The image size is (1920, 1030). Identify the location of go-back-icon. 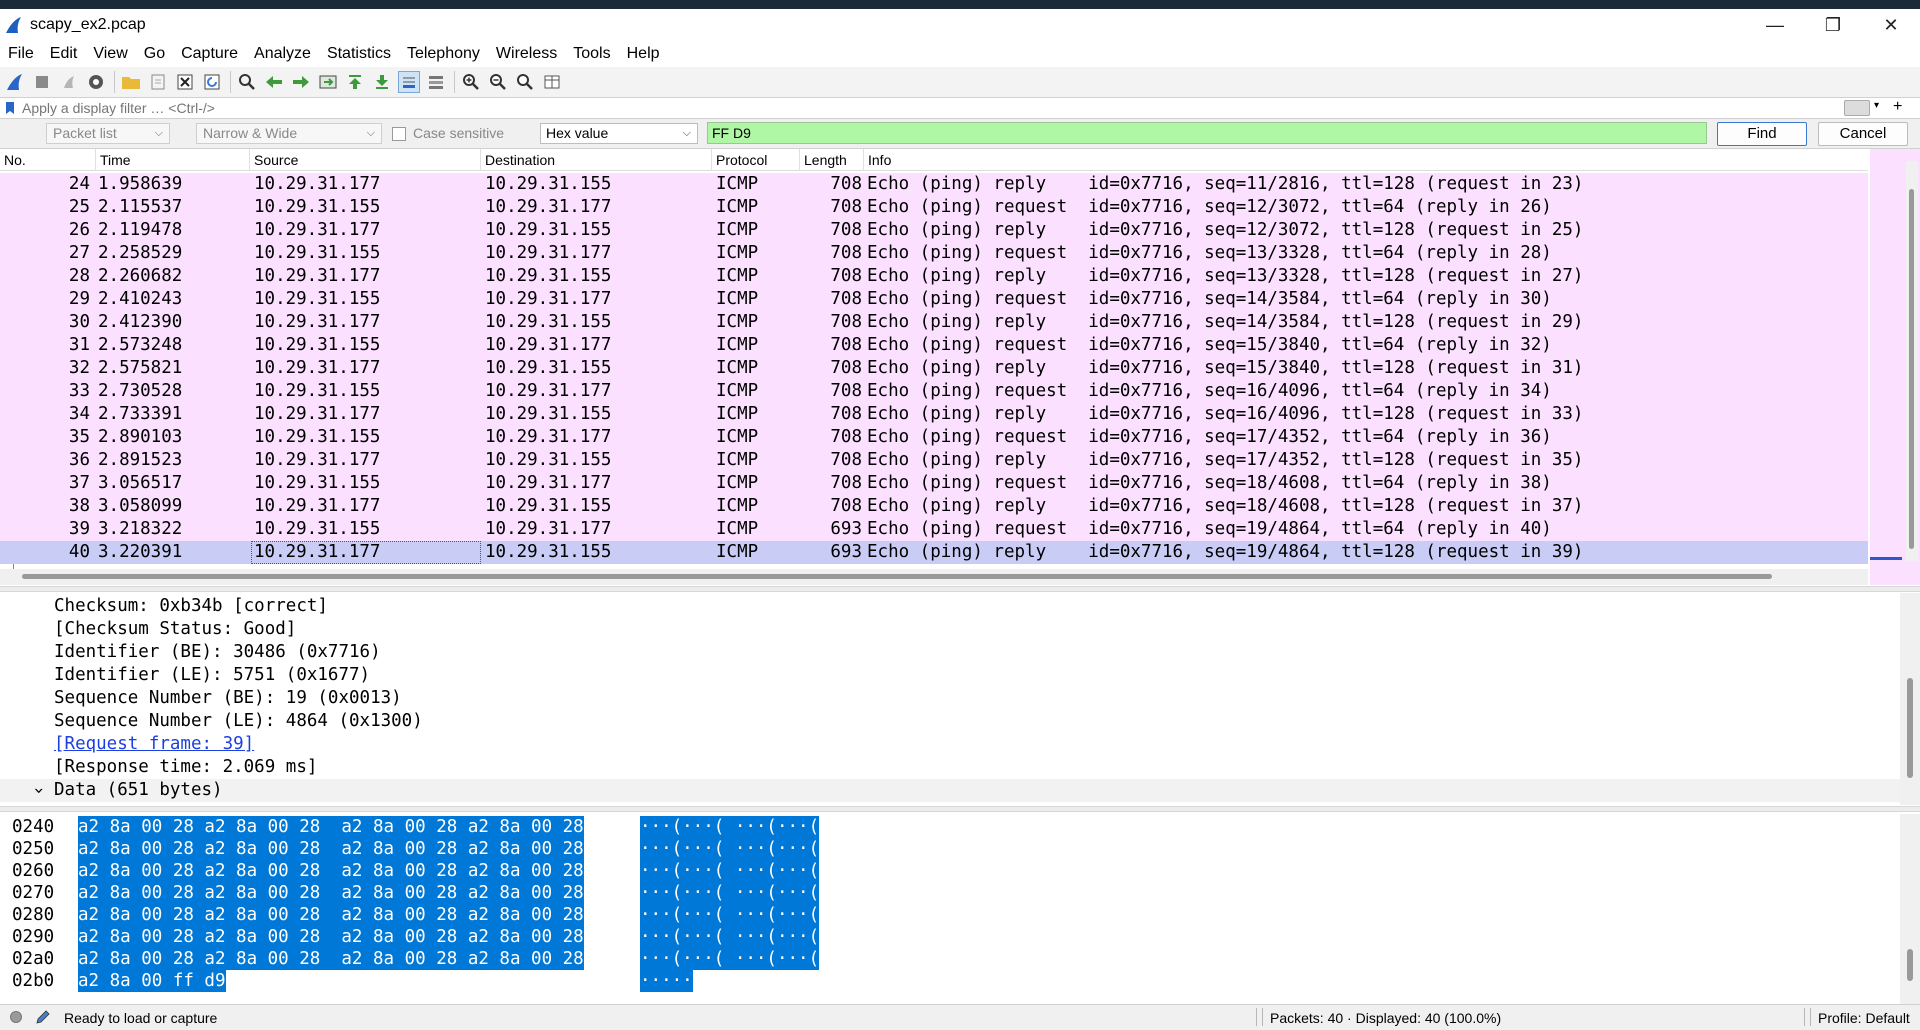
(274, 82).